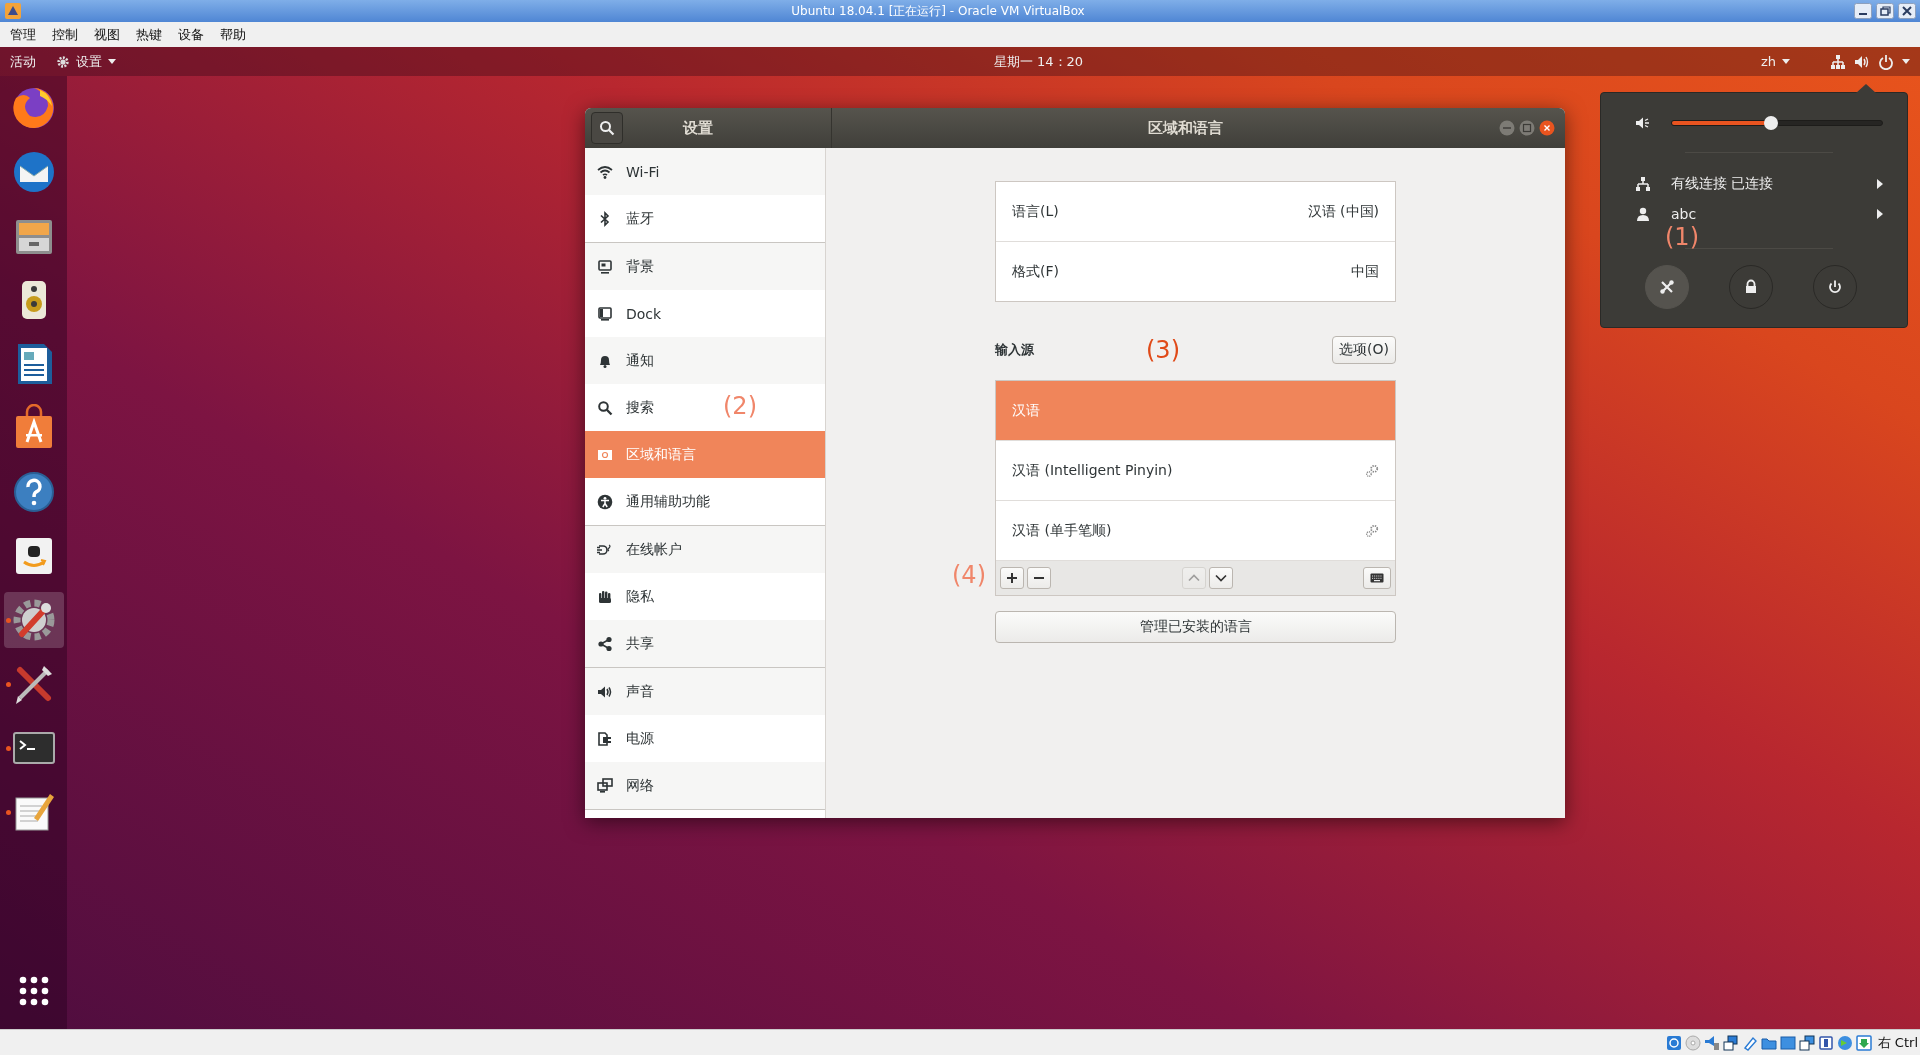 The width and height of the screenshot is (1920, 1055). What do you see at coordinates (1749, 1042) in the screenshot?
I see `usb-icon` at bounding box center [1749, 1042].